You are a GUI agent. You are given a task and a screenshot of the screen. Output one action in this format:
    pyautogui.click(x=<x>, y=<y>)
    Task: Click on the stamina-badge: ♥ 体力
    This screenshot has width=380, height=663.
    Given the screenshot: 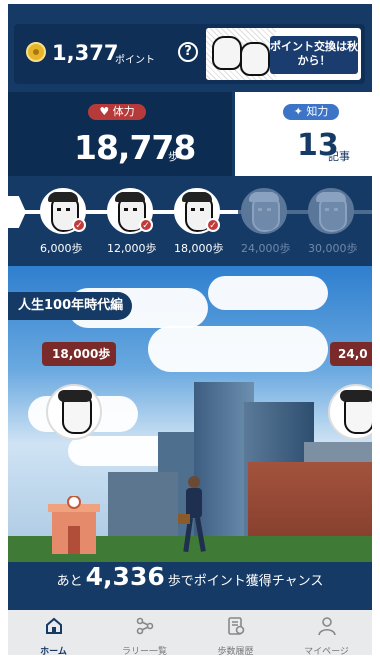 What is the action you would take?
    pyautogui.click(x=117, y=112)
    